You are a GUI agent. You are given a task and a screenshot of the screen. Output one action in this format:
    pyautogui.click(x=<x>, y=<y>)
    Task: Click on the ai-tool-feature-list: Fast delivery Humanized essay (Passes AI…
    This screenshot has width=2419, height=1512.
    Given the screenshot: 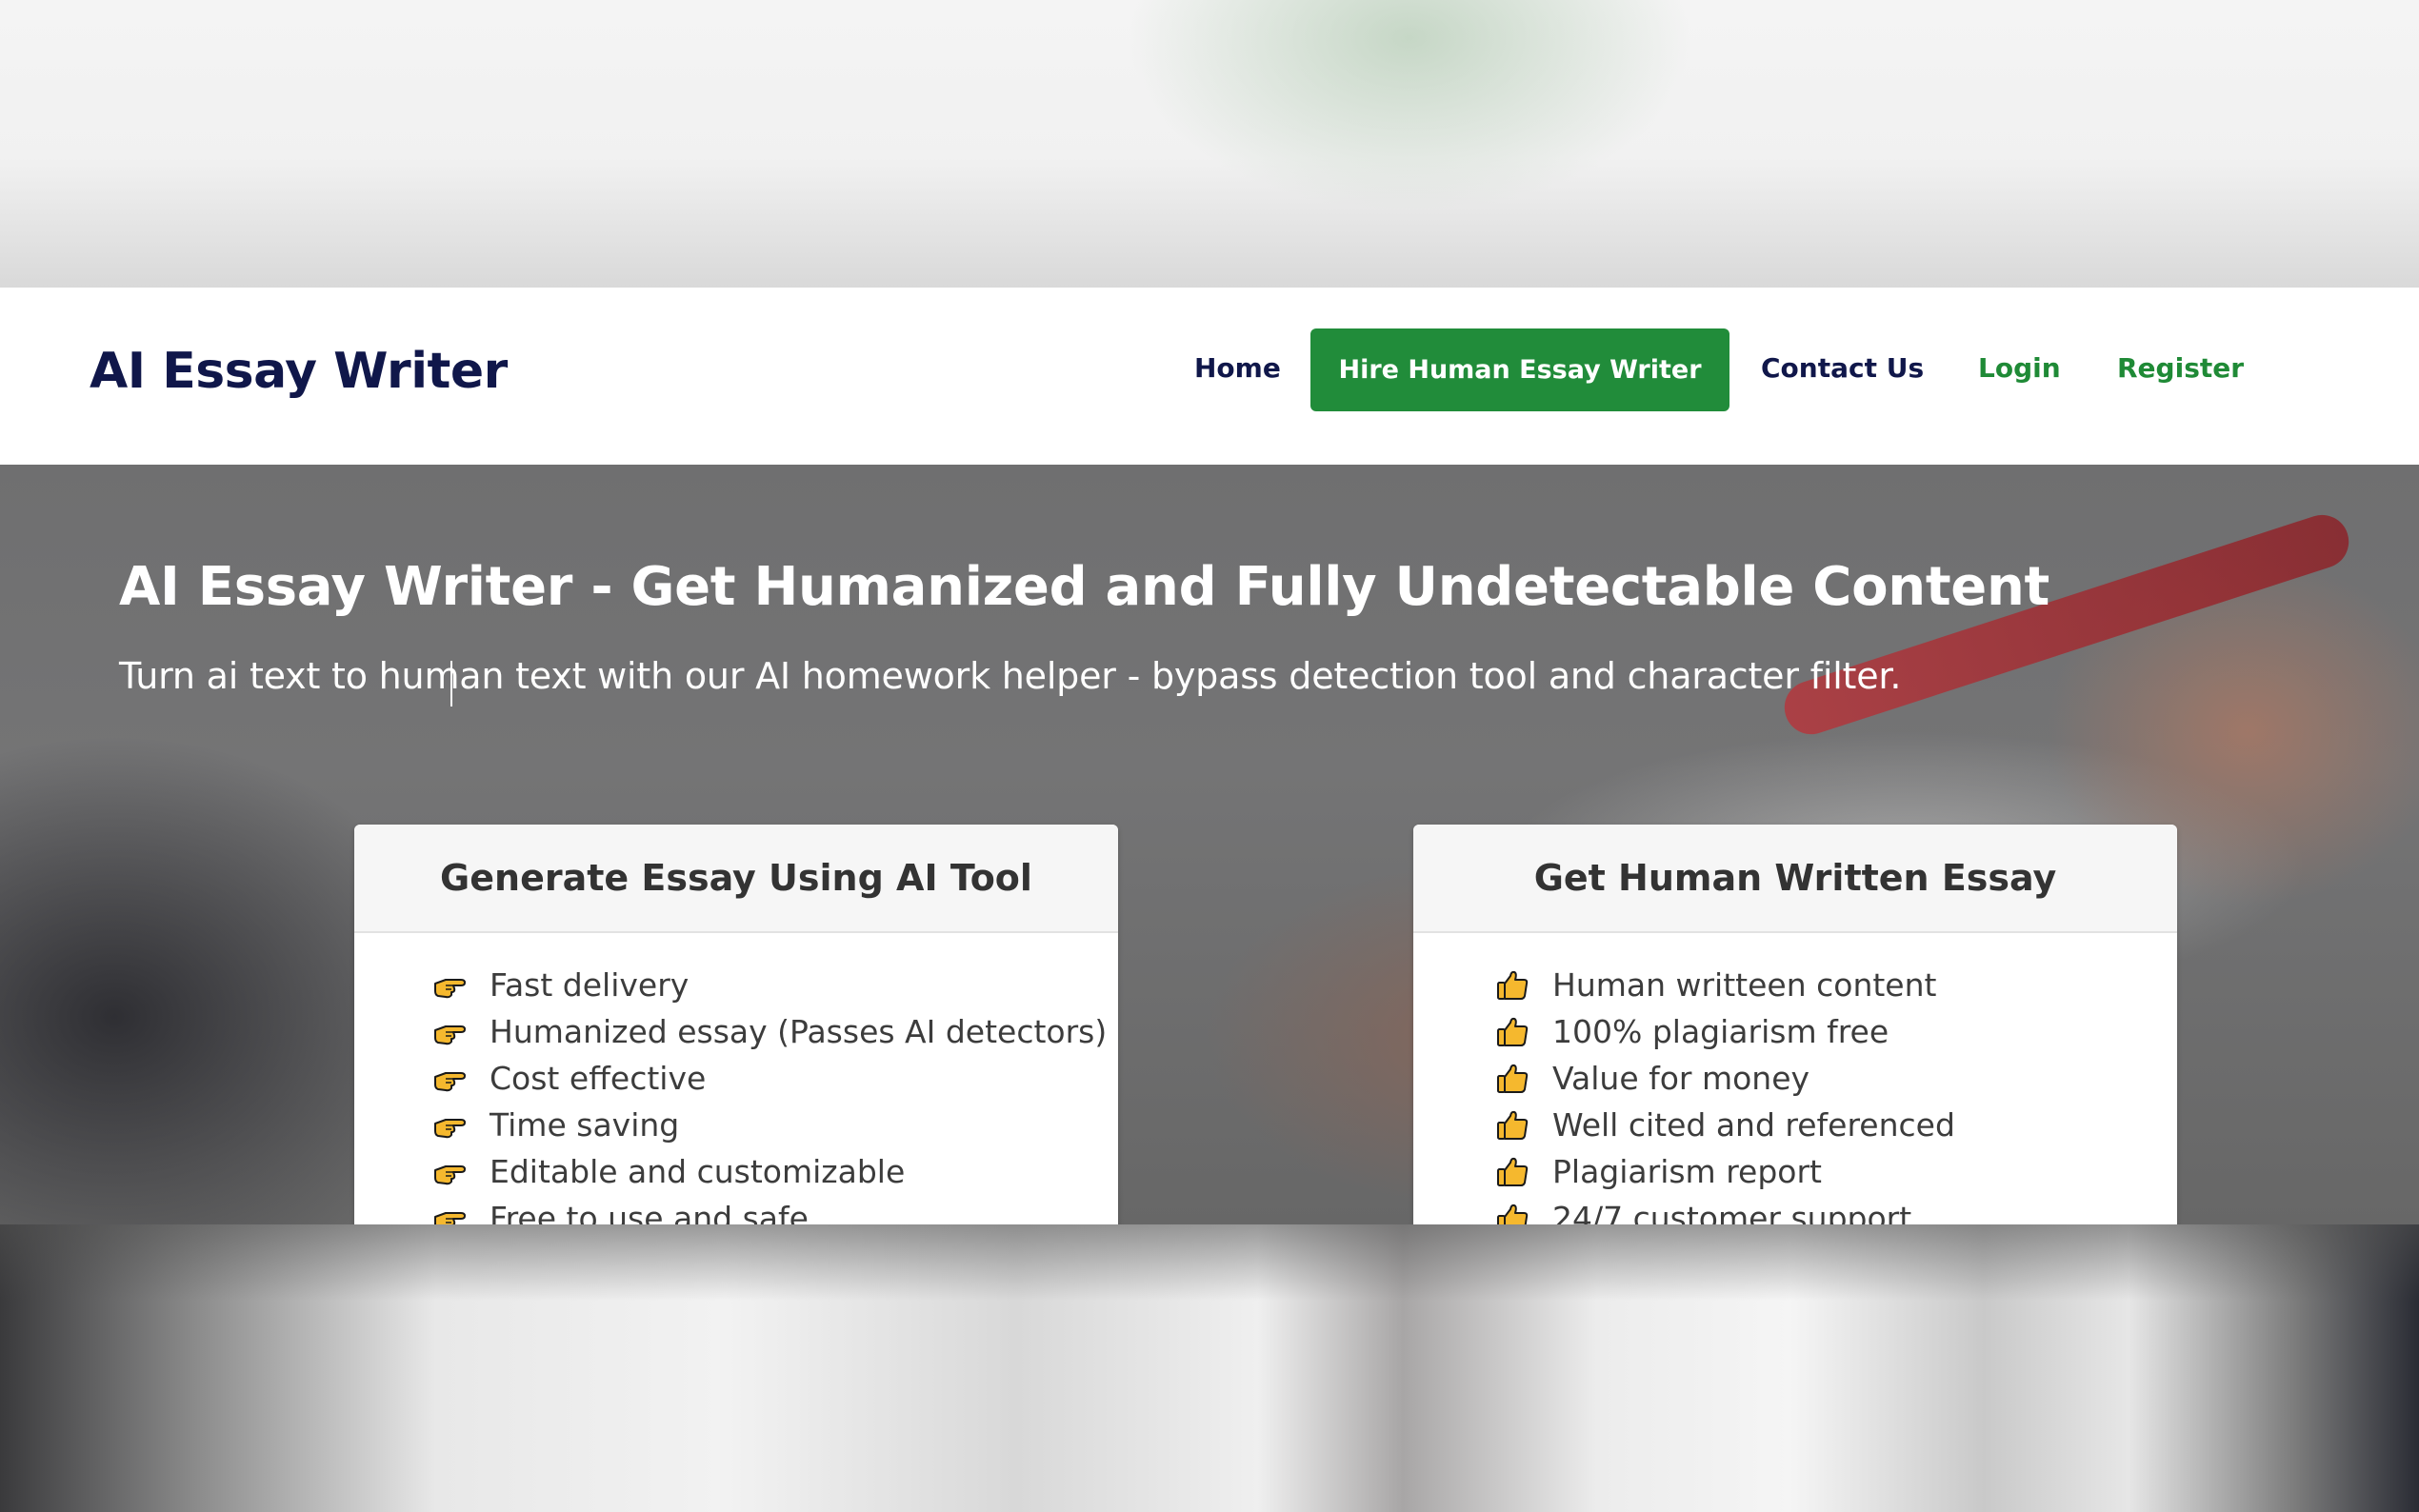 What is the action you would take?
    pyautogui.click(x=736, y=1078)
    